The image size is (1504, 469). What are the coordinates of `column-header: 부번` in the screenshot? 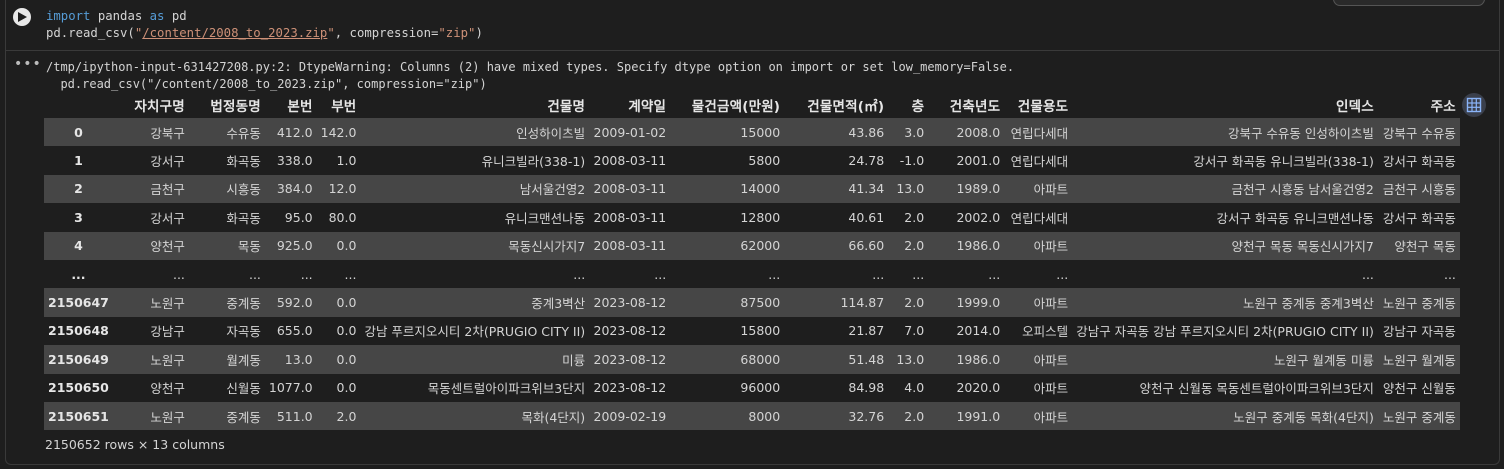 It's located at (344, 107).